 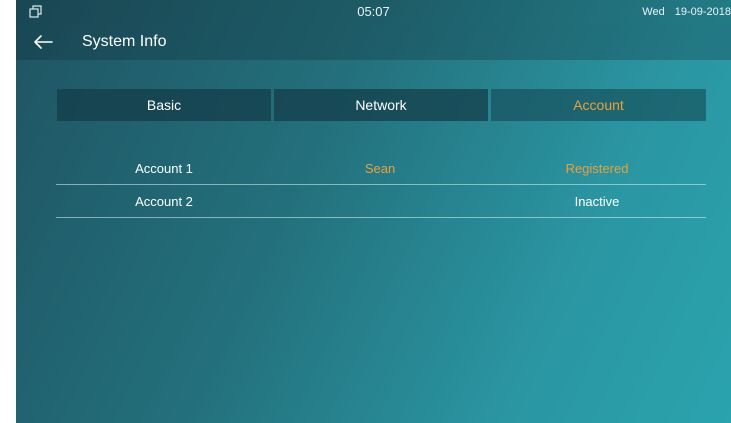 I want to click on status-date: Wed 19-09-2018, so click(x=686, y=12).